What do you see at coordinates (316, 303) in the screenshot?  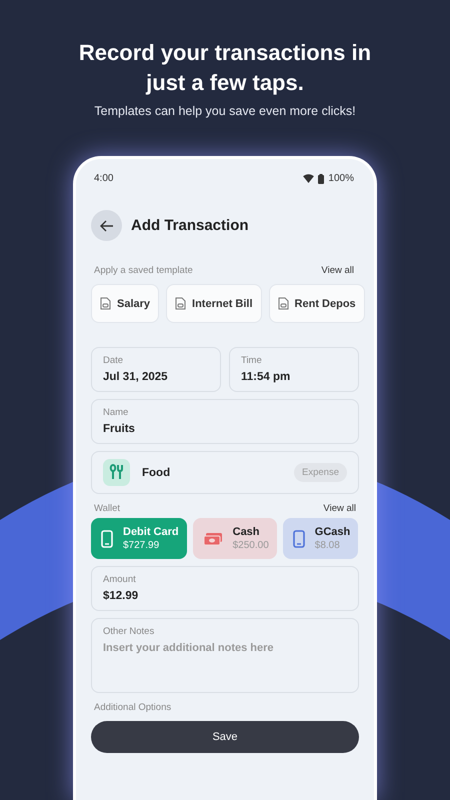 I see `template-chip: Rent Depos` at bounding box center [316, 303].